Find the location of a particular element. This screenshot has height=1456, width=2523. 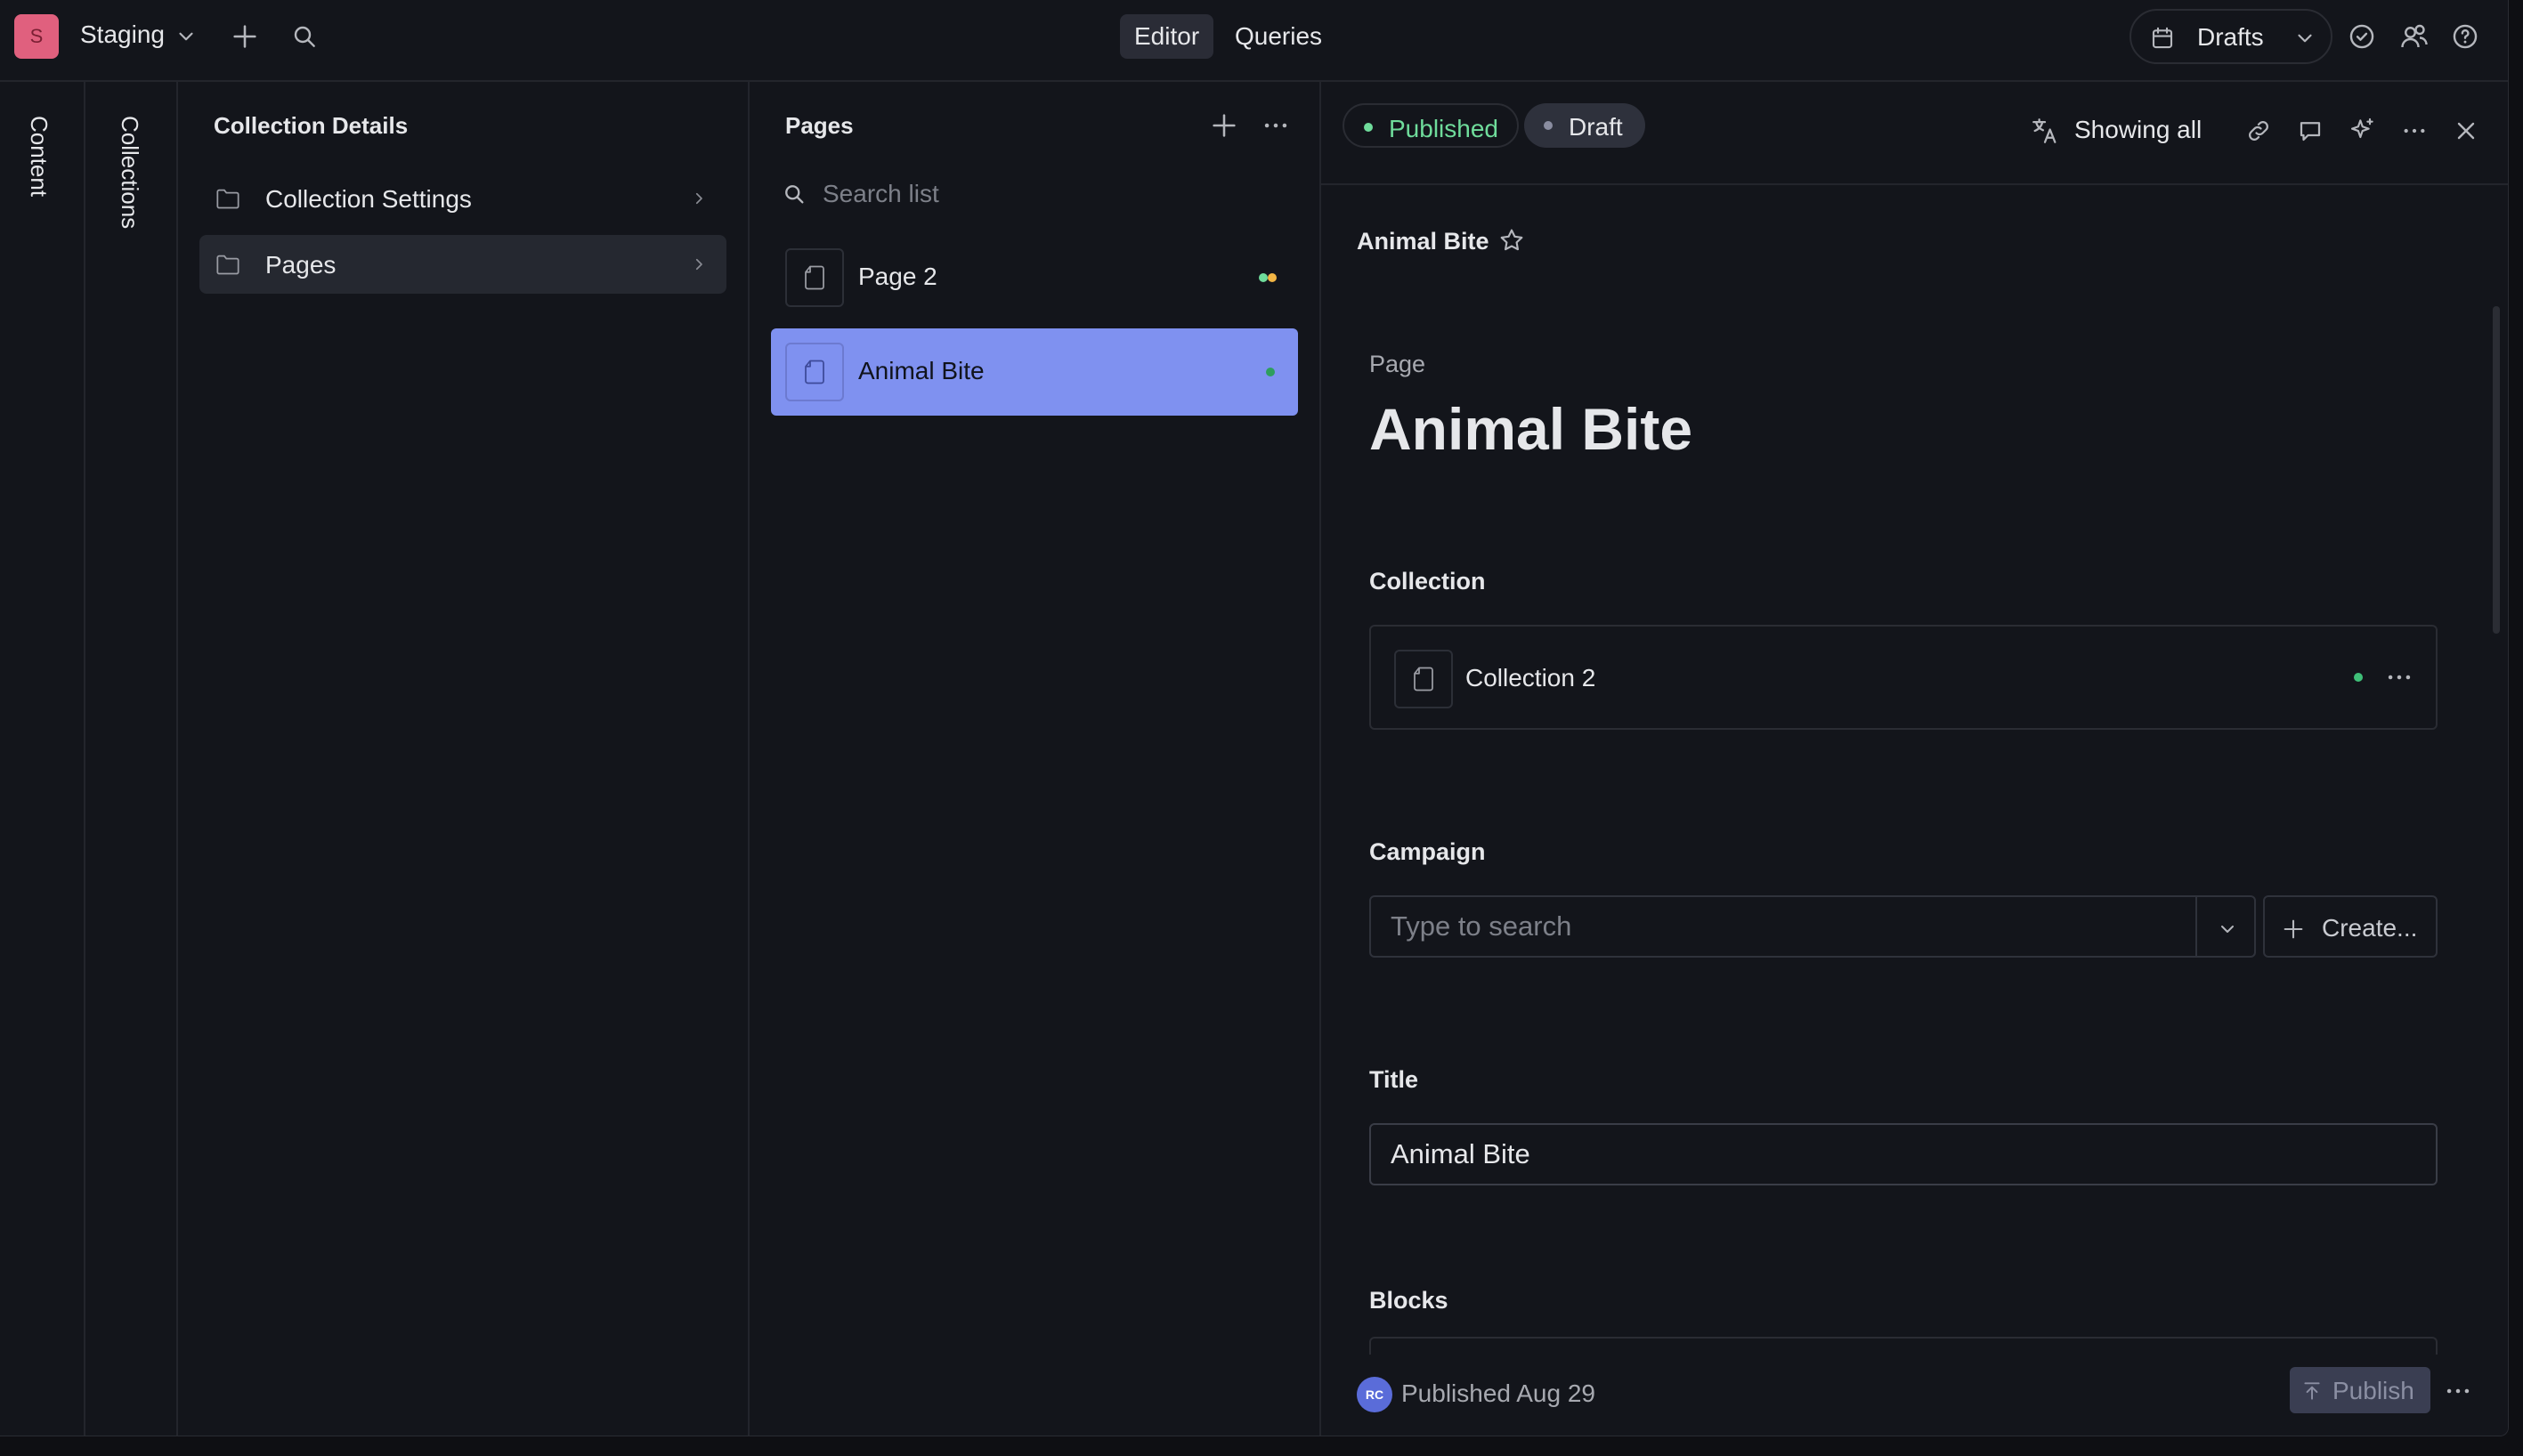

tab-editor: Editor is located at coordinates (1167, 36).